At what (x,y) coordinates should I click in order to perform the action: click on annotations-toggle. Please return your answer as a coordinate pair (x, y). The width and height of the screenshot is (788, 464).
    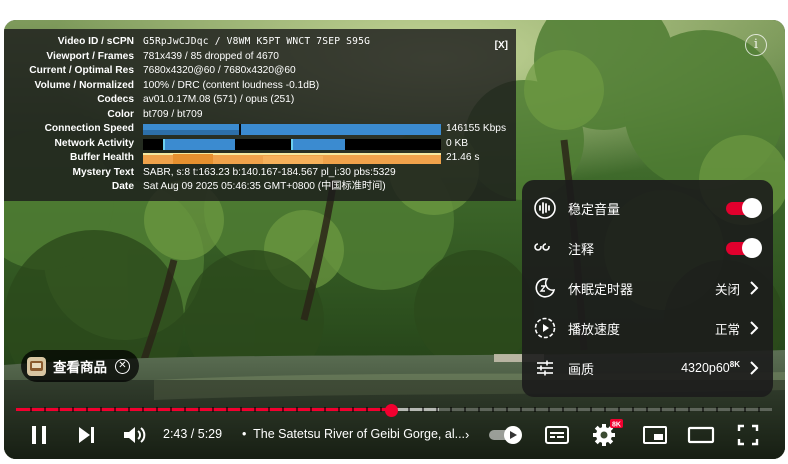
    Looking at the image, I should click on (744, 248).